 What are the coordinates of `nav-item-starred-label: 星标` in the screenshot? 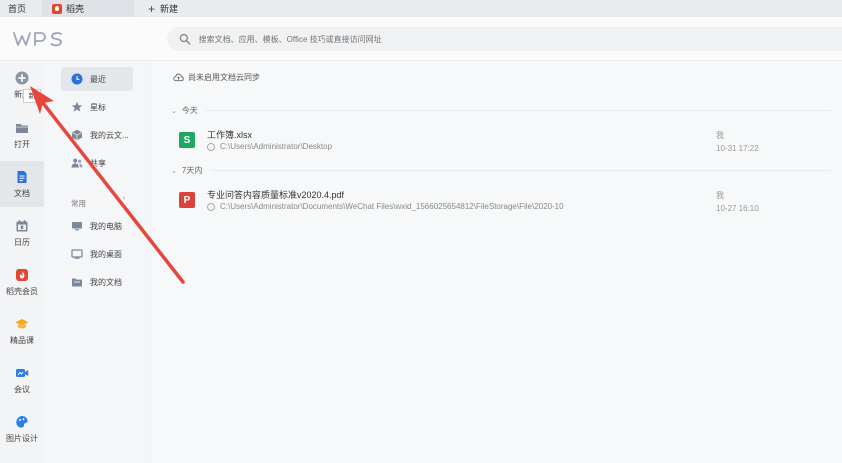 It's located at (98, 107).